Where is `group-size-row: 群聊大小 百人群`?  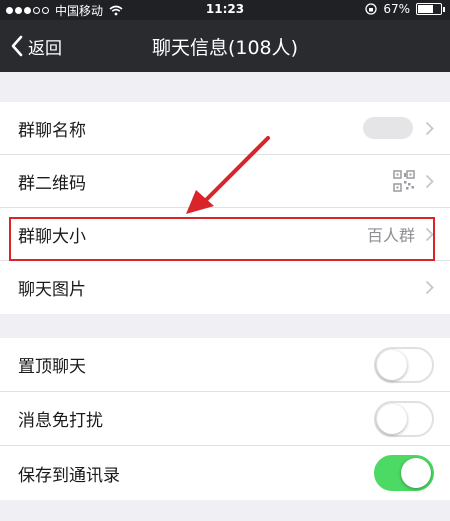 group-size-row: 群聊大小 百人群 is located at coordinates (225, 234).